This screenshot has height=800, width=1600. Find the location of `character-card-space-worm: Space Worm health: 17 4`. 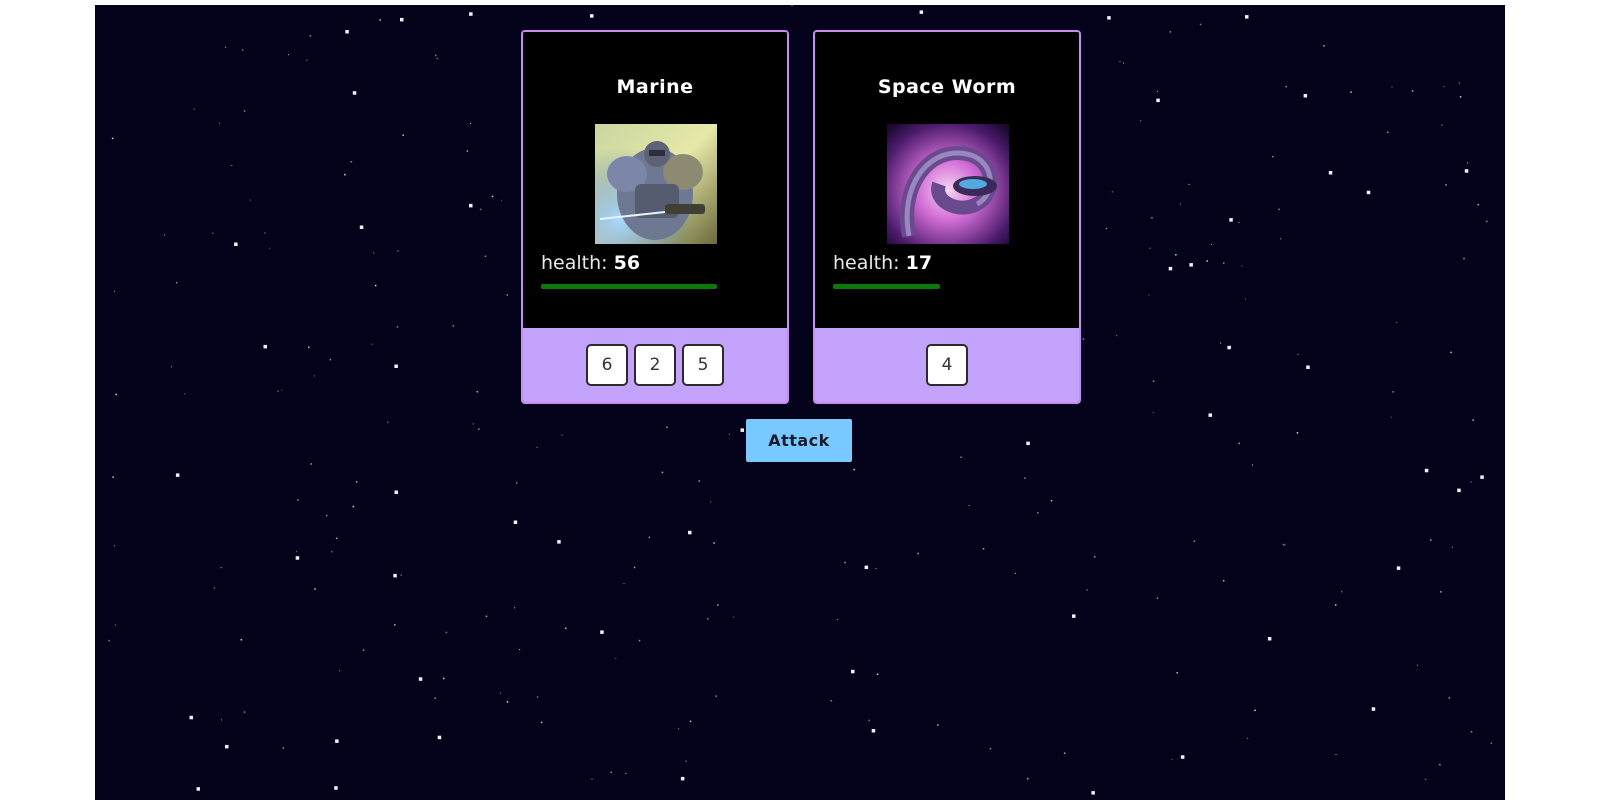

character-card-space-worm: Space Worm health: 17 4 is located at coordinates (947, 217).